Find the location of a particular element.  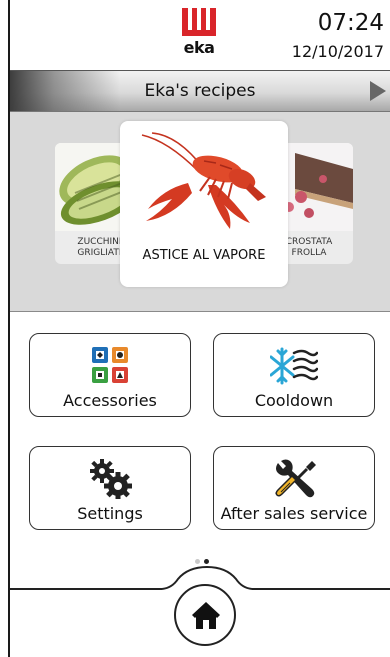

snowflake-wind-icon is located at coordinates (294, 368).